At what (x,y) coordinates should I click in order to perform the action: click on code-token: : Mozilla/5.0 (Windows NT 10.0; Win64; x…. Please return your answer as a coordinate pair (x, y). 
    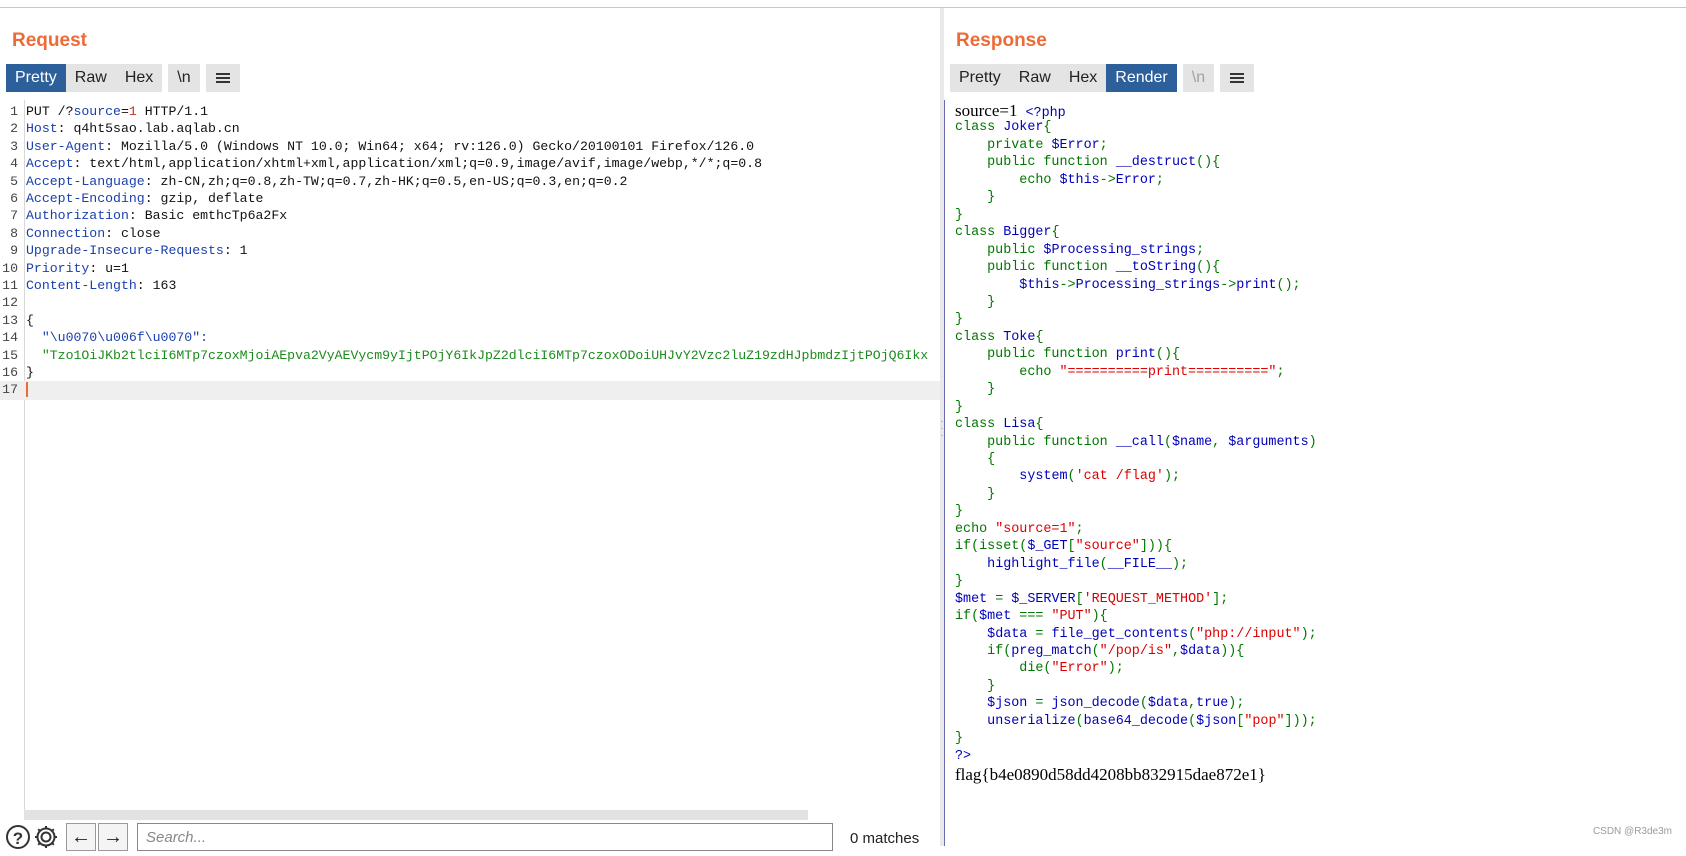
    Looking at the image, I should click on (430, 146).